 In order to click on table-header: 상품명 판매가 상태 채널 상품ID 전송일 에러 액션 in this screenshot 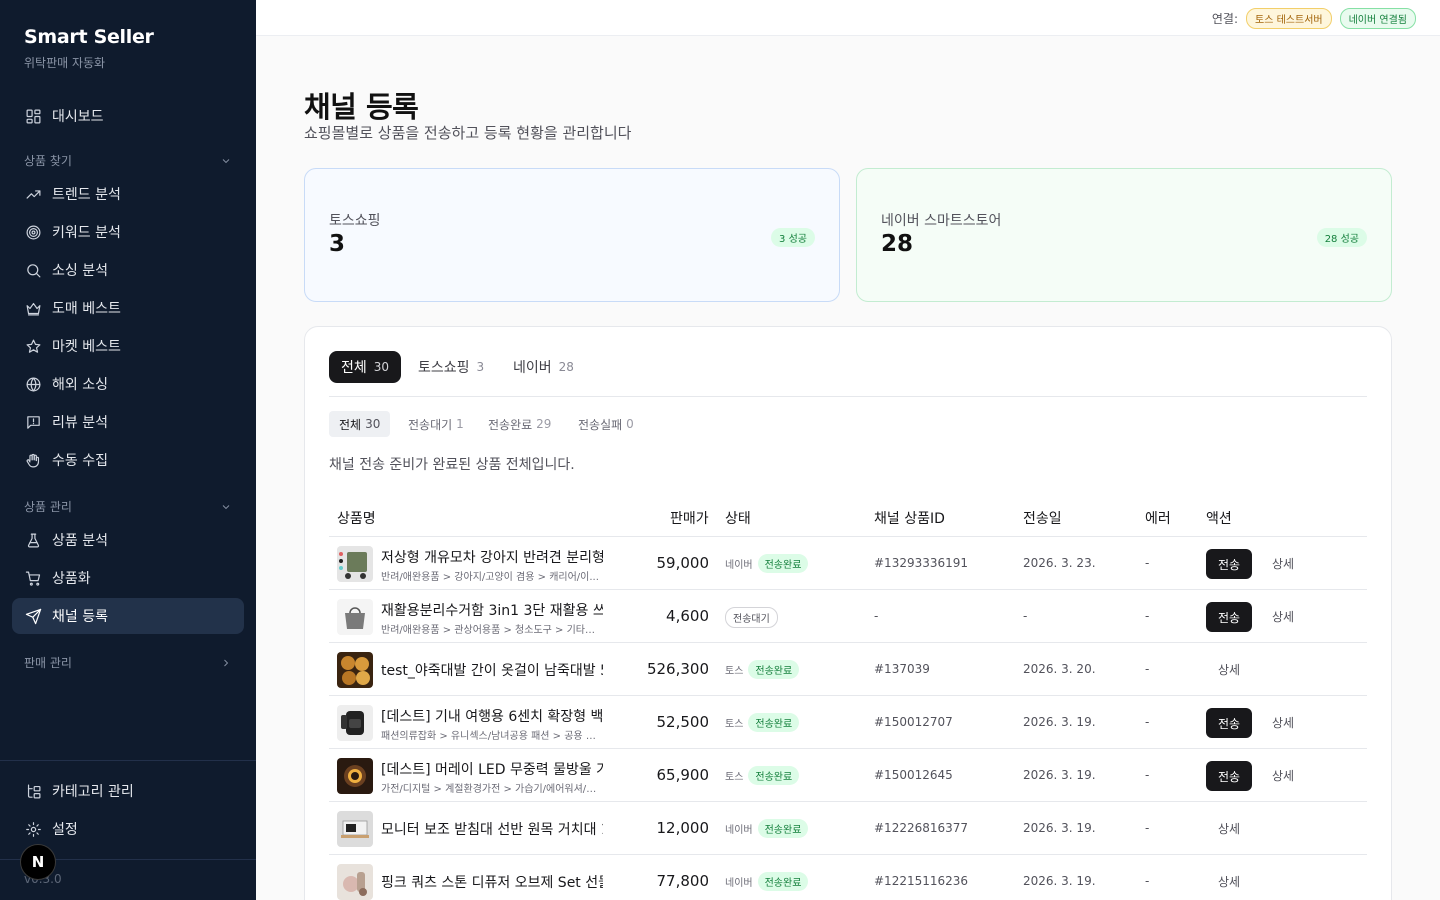, I will do `click(848, 518)`.